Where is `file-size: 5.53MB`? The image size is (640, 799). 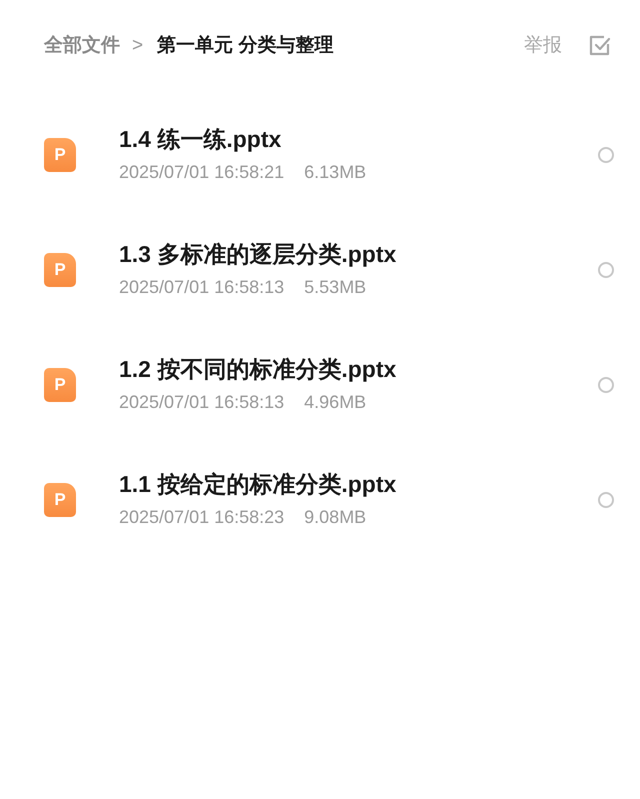 file-size: 5.53MB is located at coordinates (335, 287).